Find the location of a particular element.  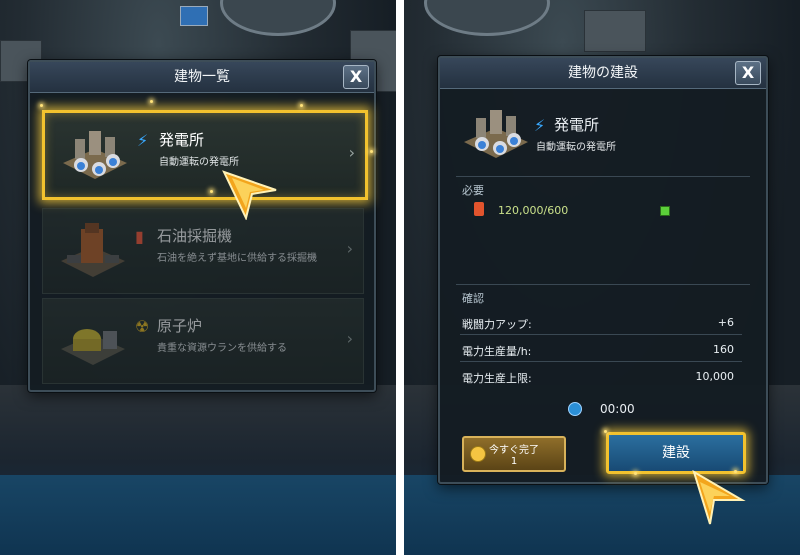

stat-label: 電力生産量/h: is located at coordinates (497, 351).